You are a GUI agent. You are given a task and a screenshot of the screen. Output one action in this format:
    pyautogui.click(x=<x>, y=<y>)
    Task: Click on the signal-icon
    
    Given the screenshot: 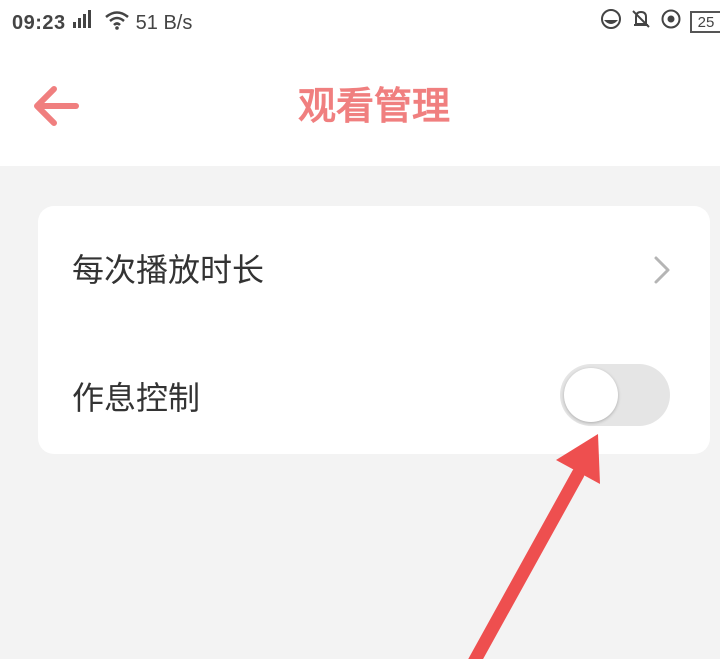 What is the action you would take?
    pyautogui.click(x=85, y=23)
    